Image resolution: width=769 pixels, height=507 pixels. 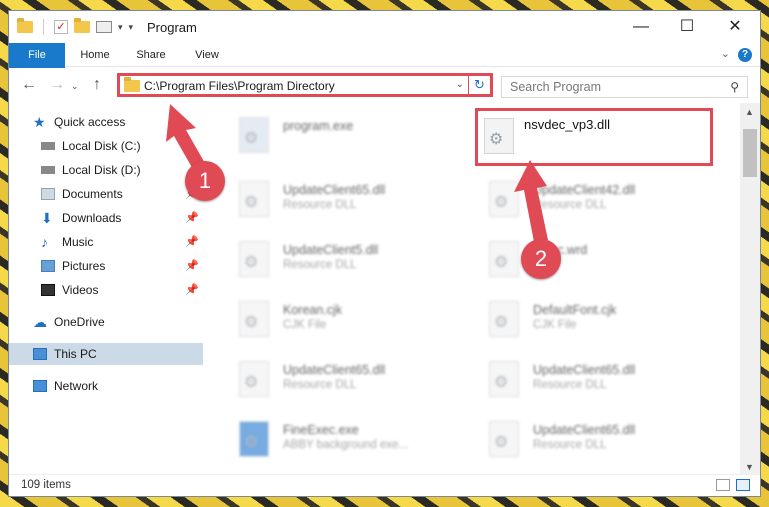 I want to click on cloud-icon: ☁, so click(x=40, y=322).